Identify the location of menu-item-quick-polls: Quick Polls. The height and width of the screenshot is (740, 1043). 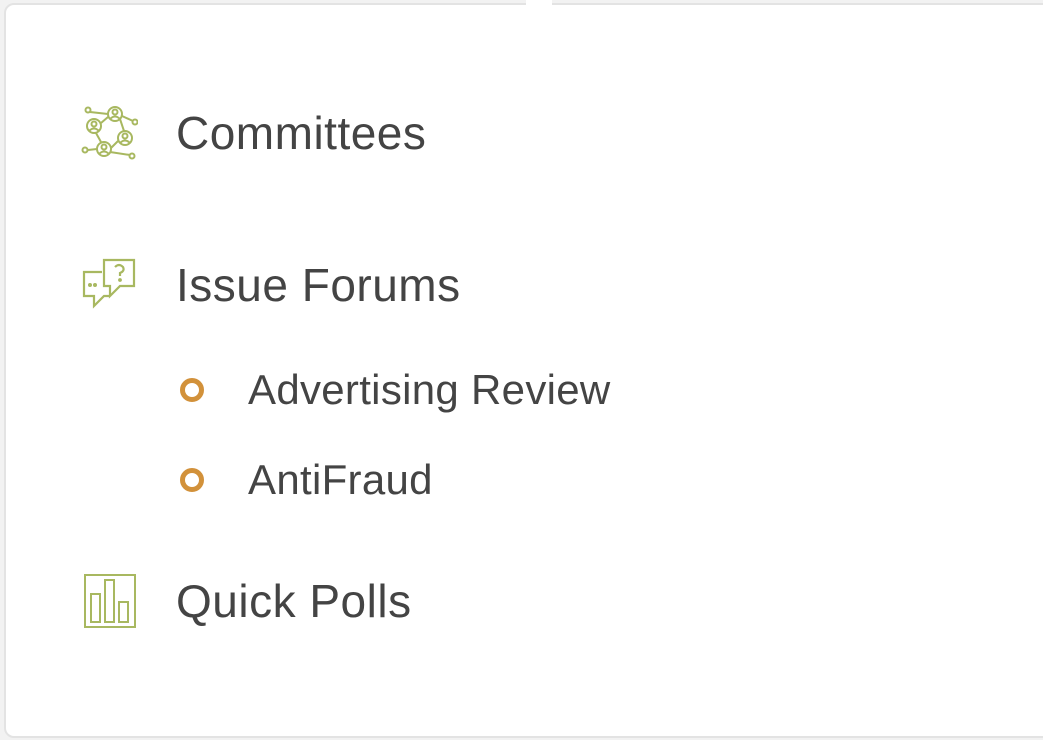
(246, 601).